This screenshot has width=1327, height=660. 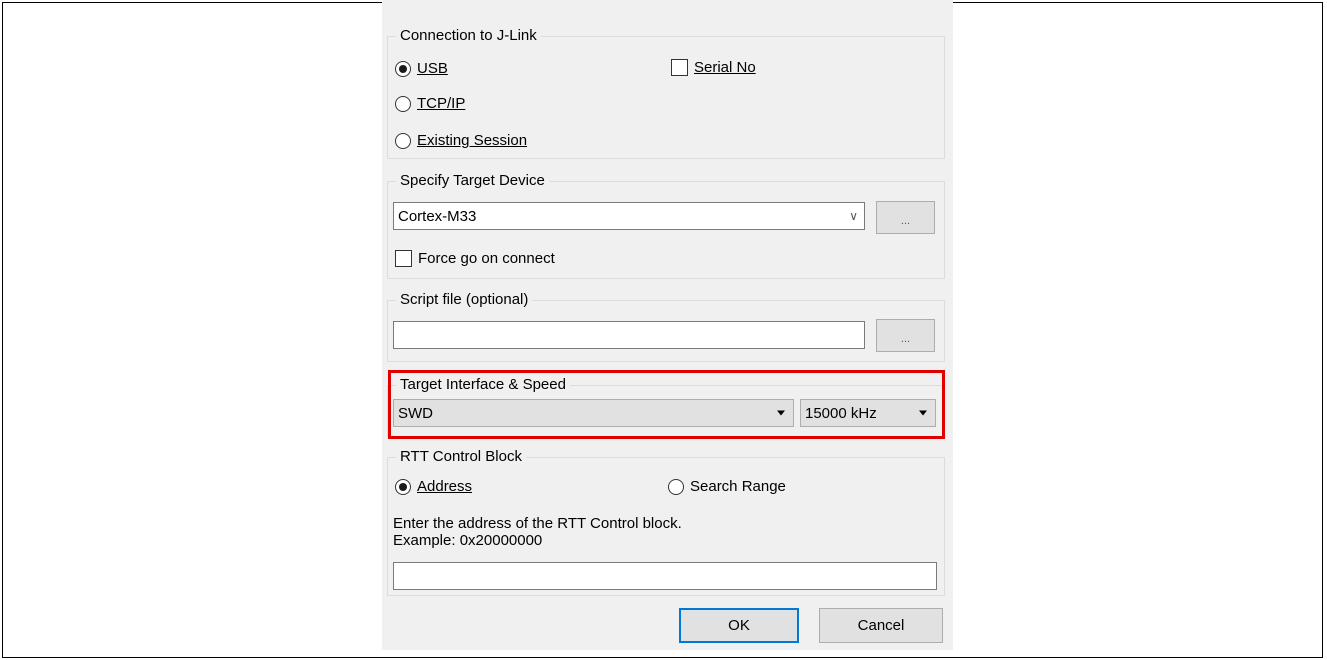 What do you see at coordinates (437, 216) in the screenshot?
I see `target-device-value: Cortex-M33` at bounding box center [437, 216].